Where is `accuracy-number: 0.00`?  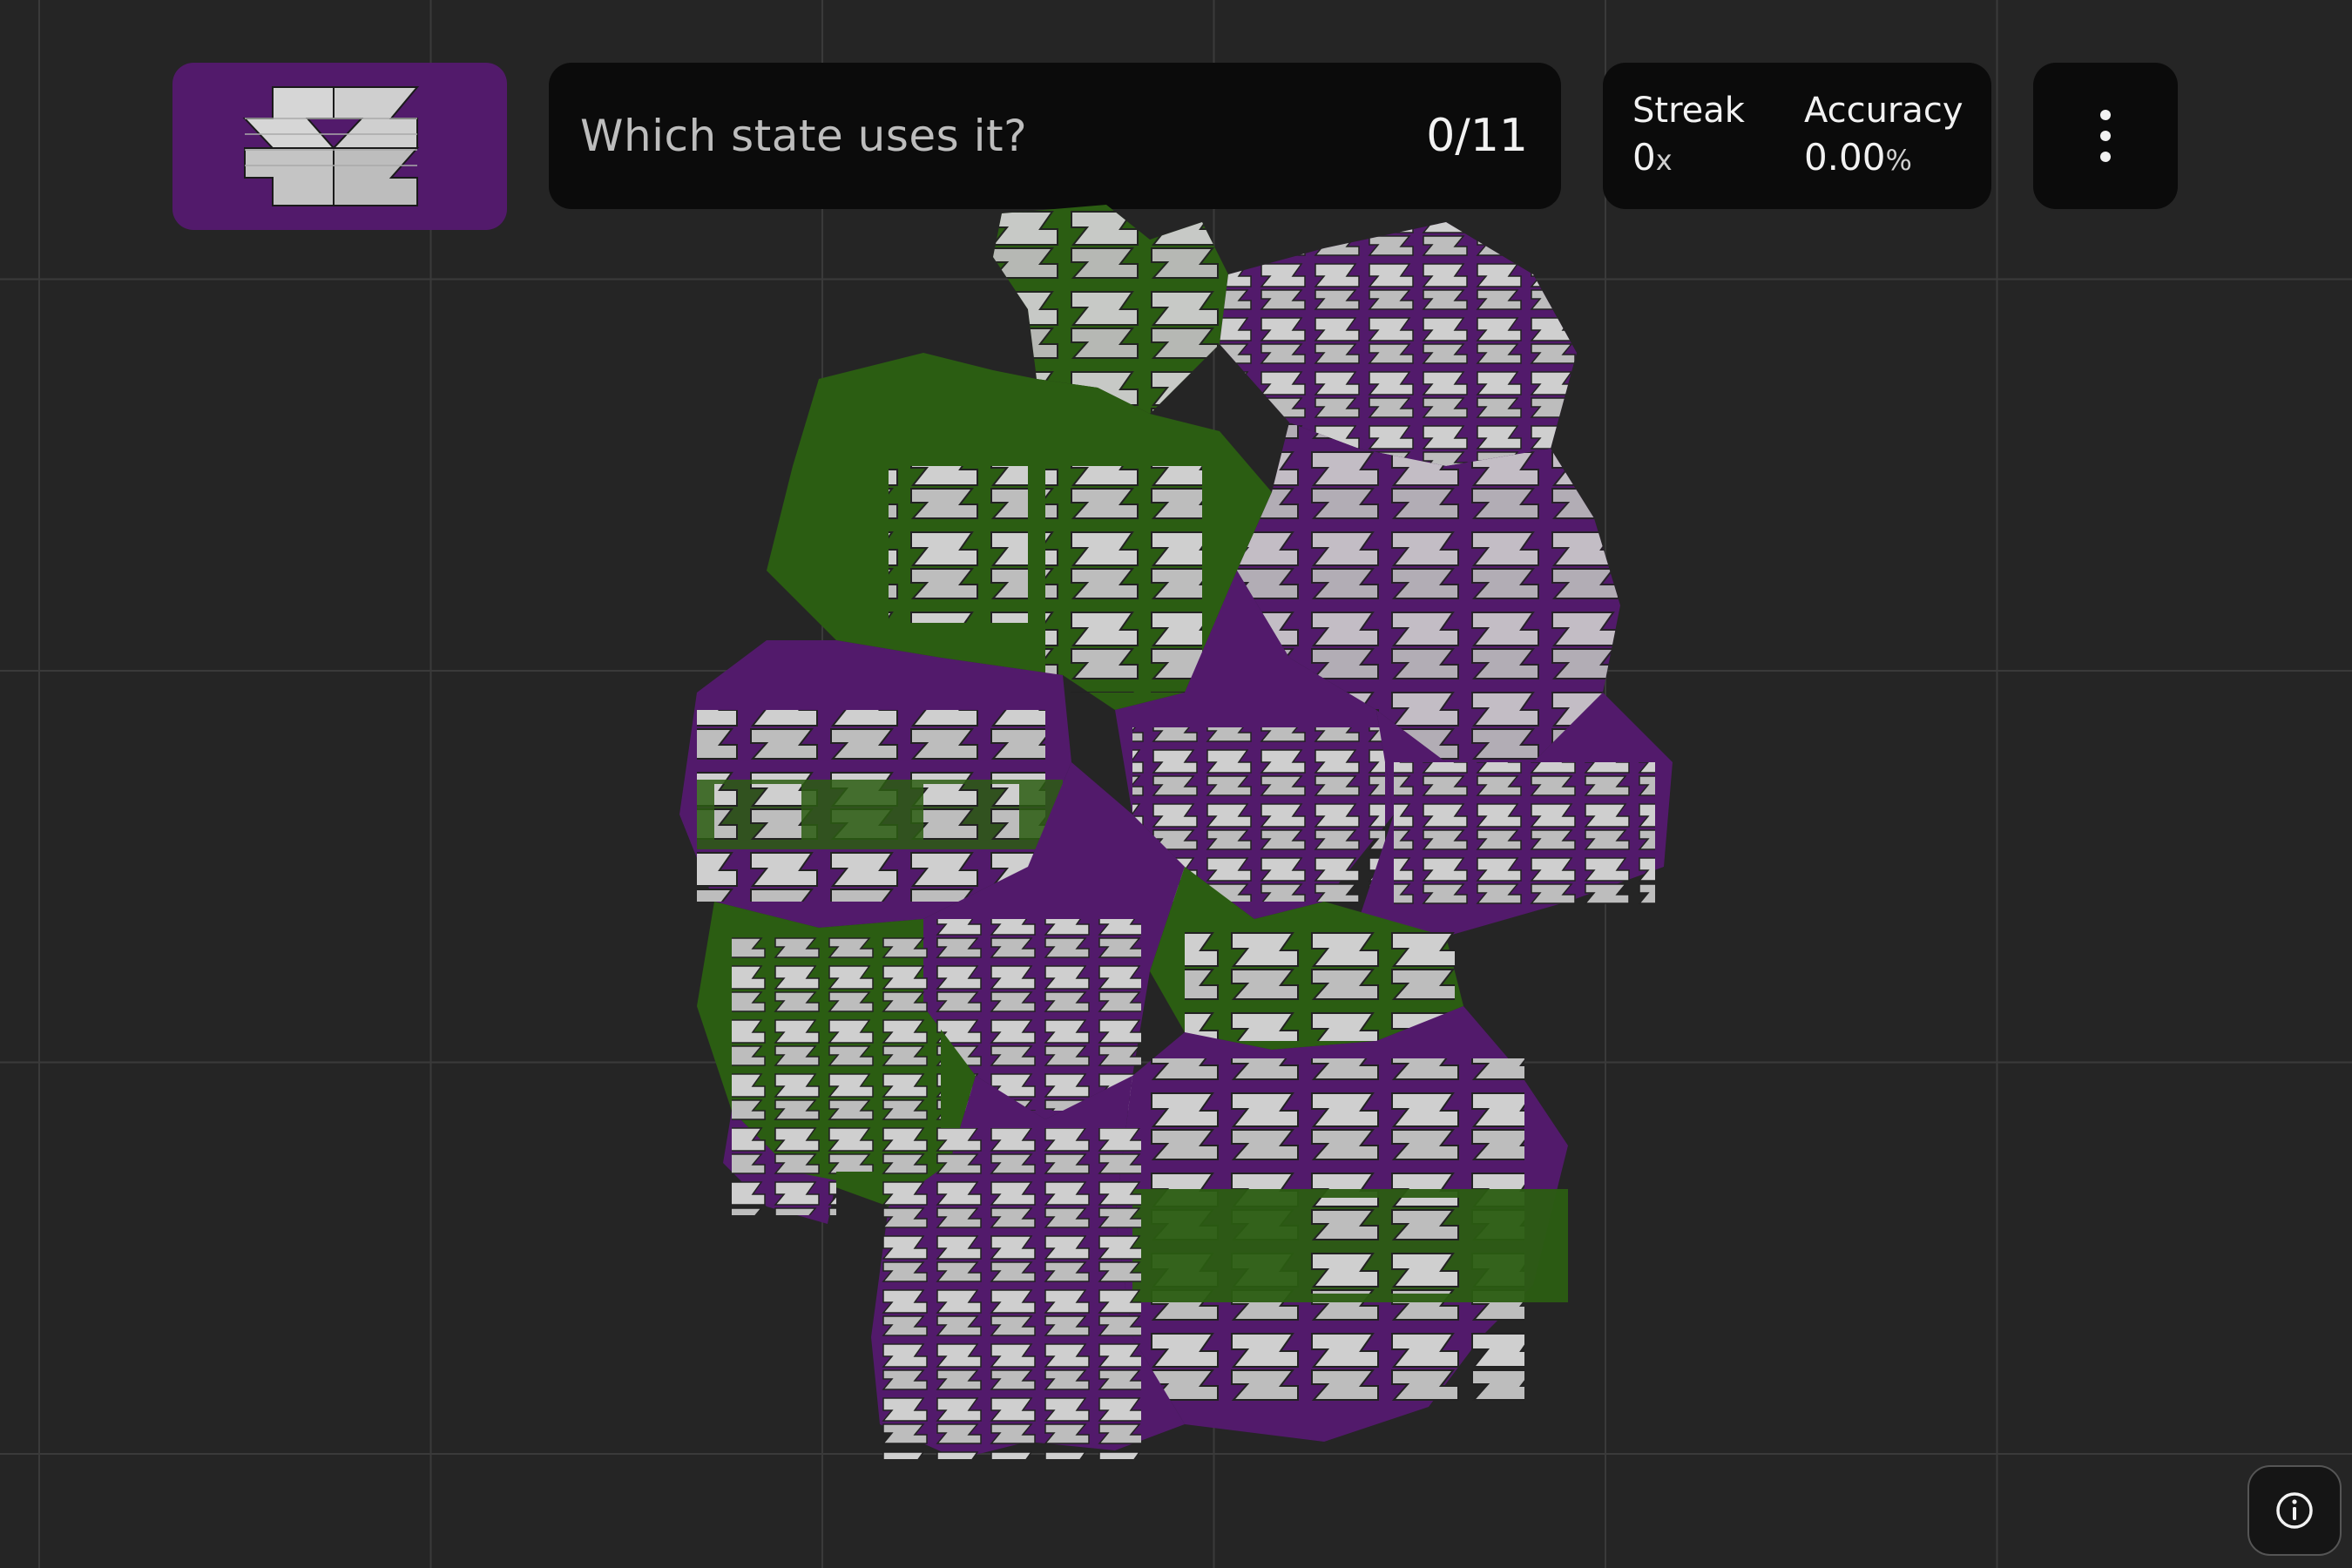 accuracy-number: 0.00 is located at coordinates (1845, 157).